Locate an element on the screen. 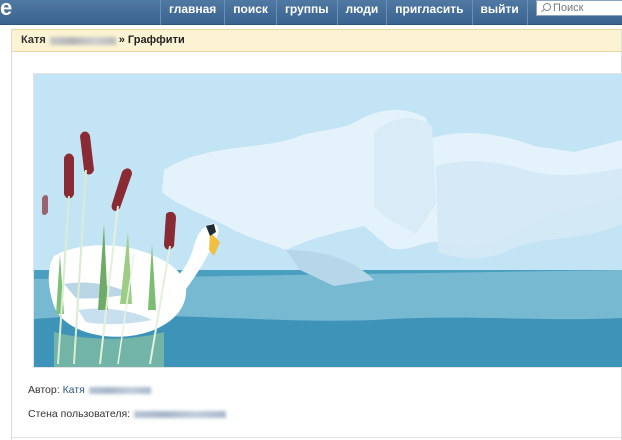 The image size is (622, 440). redacted-surname is located at coordinates (82, 40).